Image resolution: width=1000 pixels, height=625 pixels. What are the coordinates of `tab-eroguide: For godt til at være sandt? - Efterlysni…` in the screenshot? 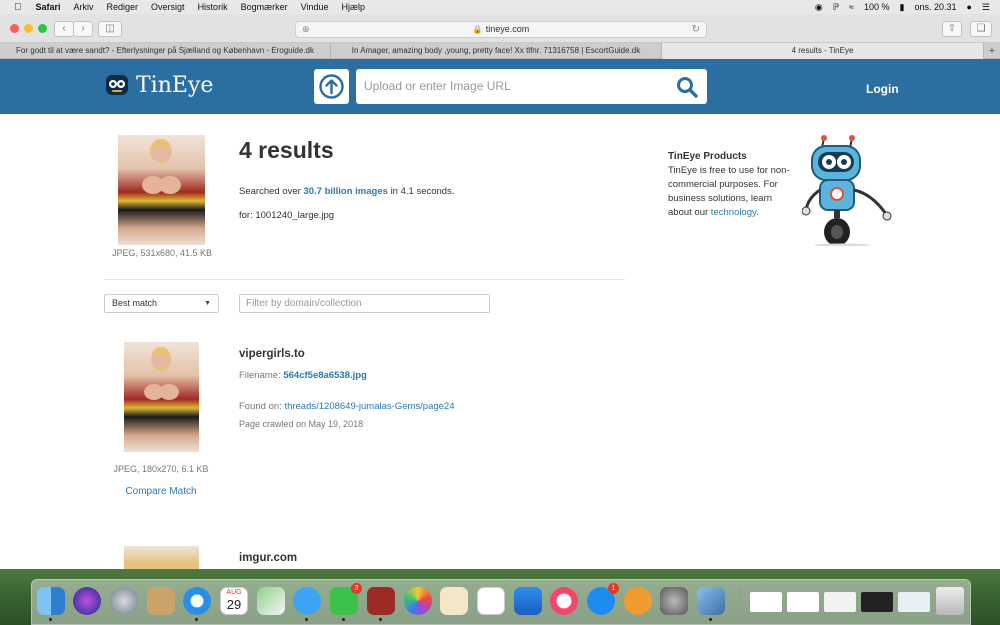 It's located at (165, 51).